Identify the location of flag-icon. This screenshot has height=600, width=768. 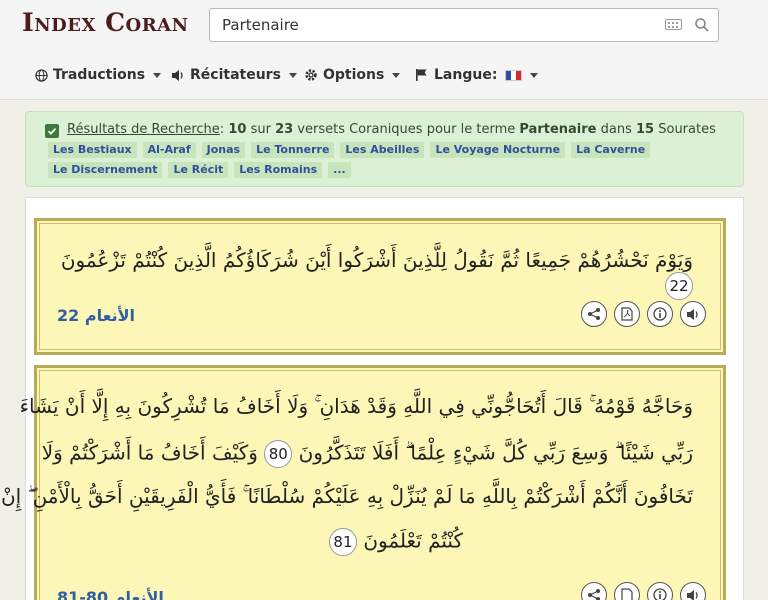
(421, 75).